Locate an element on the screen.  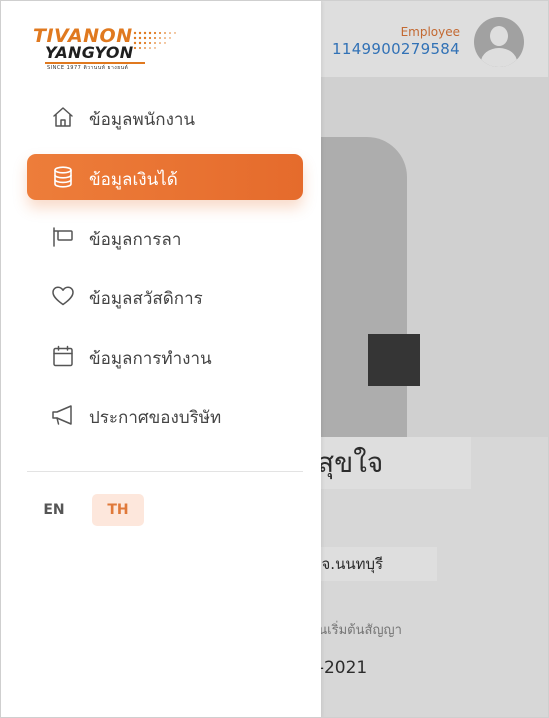
logo-tagline: SINCE 1977 ติวานนท์ ยางยนต์ is located at coordinates (88, 68).